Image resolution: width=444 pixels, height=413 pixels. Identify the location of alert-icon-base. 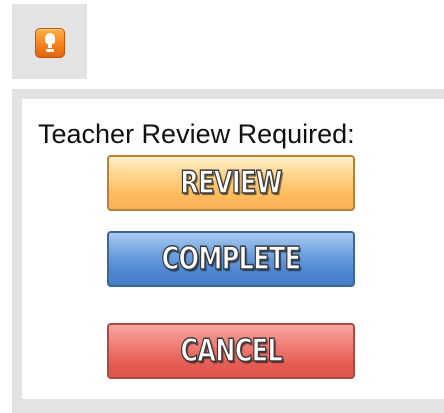
(50, 50).